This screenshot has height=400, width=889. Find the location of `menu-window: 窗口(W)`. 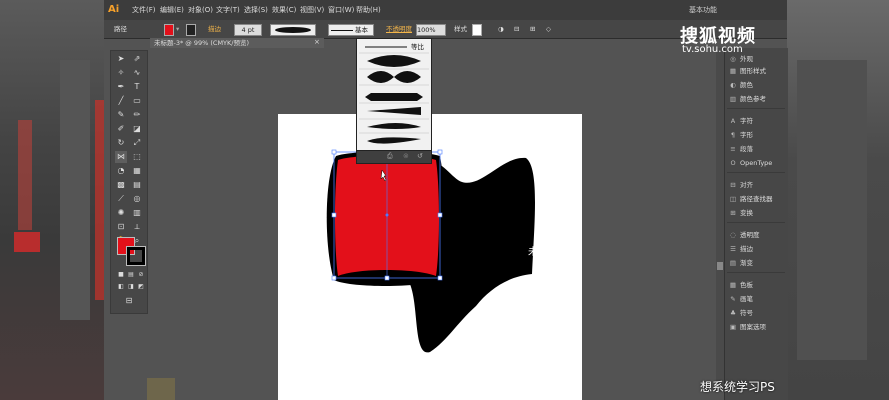

menu-window: 窗口(W) is located at coordinates (341, 10).